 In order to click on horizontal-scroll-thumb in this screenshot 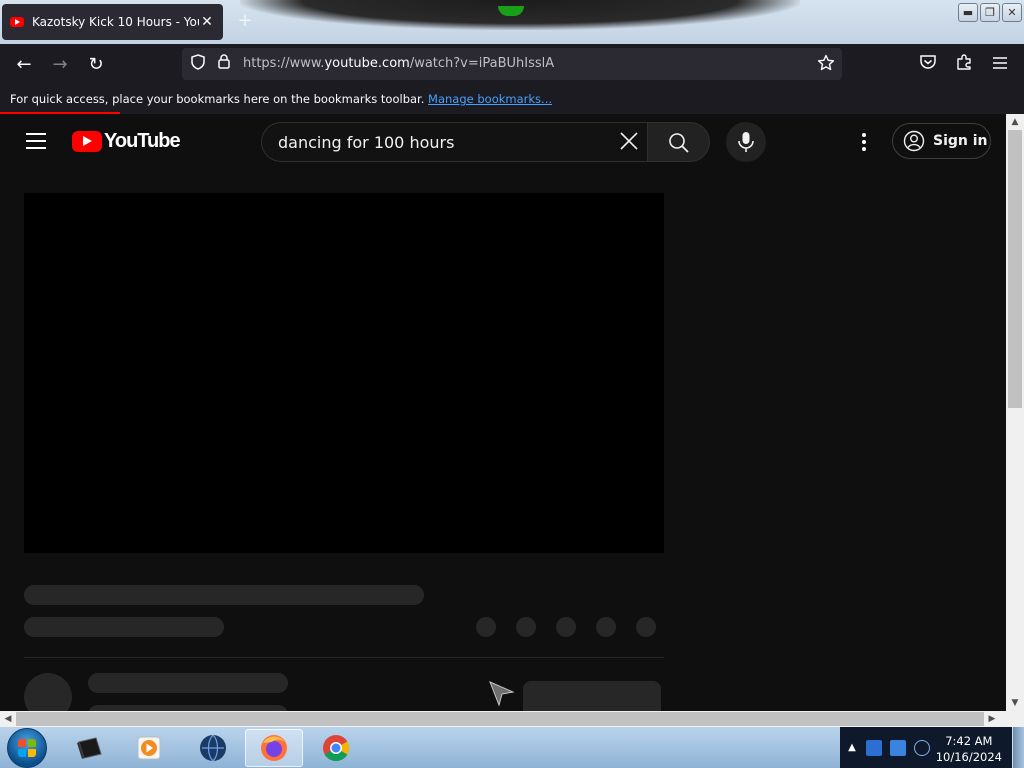, I will do `click(500, 719)`.